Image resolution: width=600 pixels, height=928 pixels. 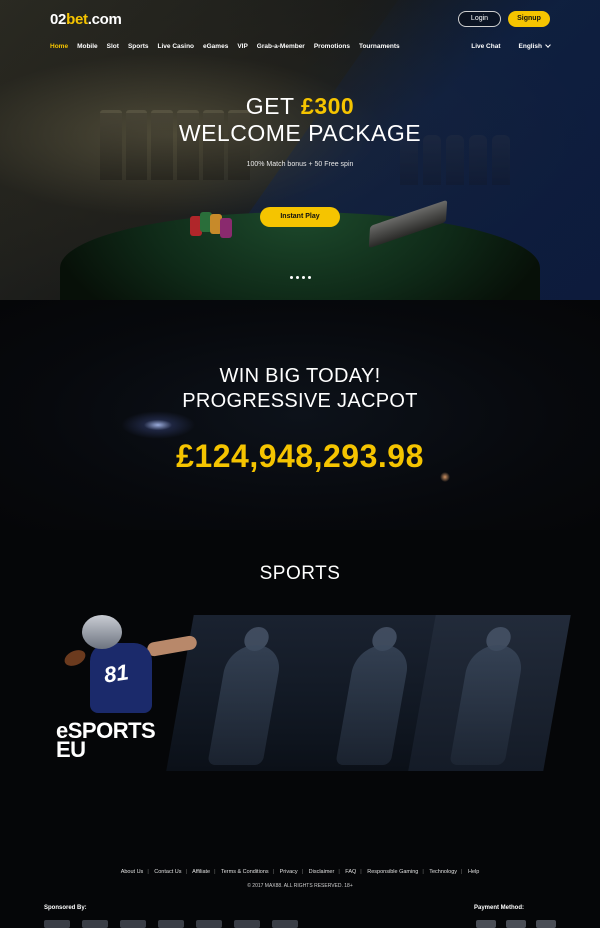 I want to click on footer-link-help: Help, so click(x=473, y=872).